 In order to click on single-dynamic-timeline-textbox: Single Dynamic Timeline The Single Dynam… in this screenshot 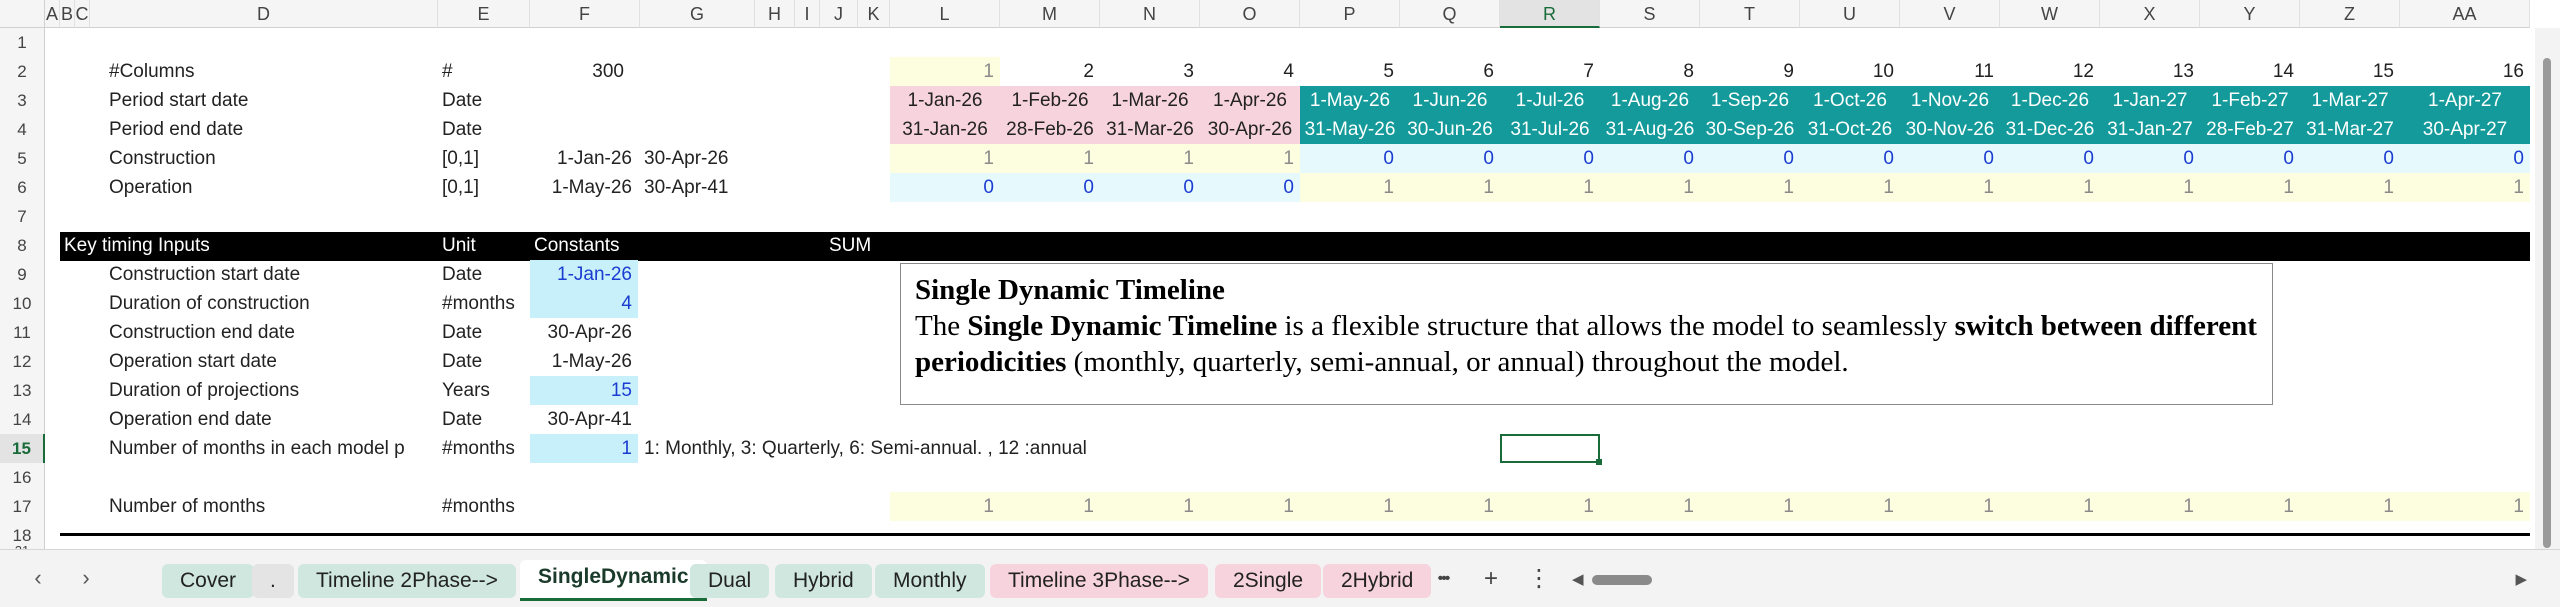, I will do `click(1586, 334)`.